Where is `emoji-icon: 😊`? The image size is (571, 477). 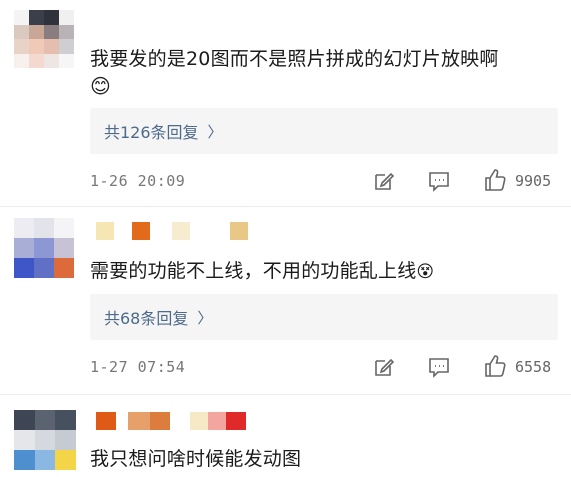 emoji-icon: 😊 is located at coordinates (100, 86).